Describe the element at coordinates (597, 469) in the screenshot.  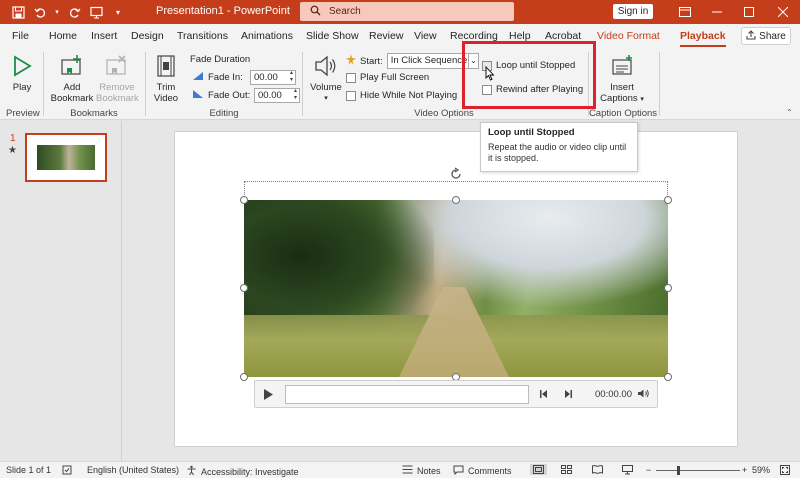
I see `reading-view-icon` at that location.